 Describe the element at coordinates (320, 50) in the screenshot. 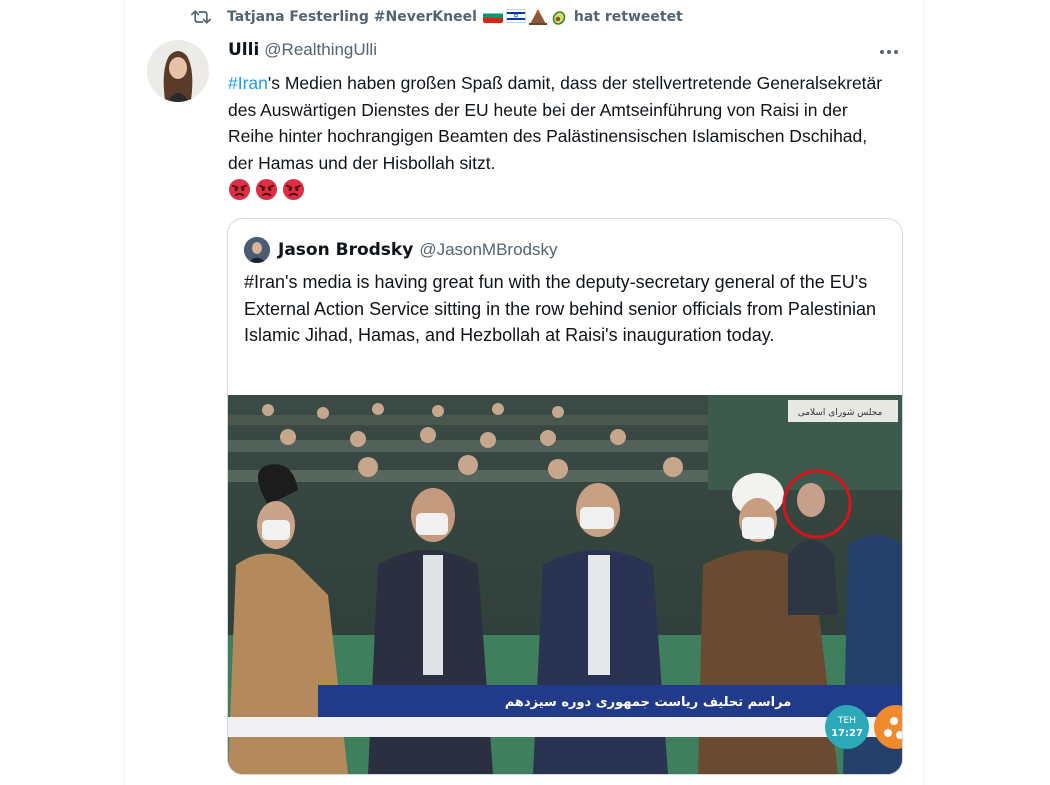

I see `author-handle: @RealthingUlli` at that location.